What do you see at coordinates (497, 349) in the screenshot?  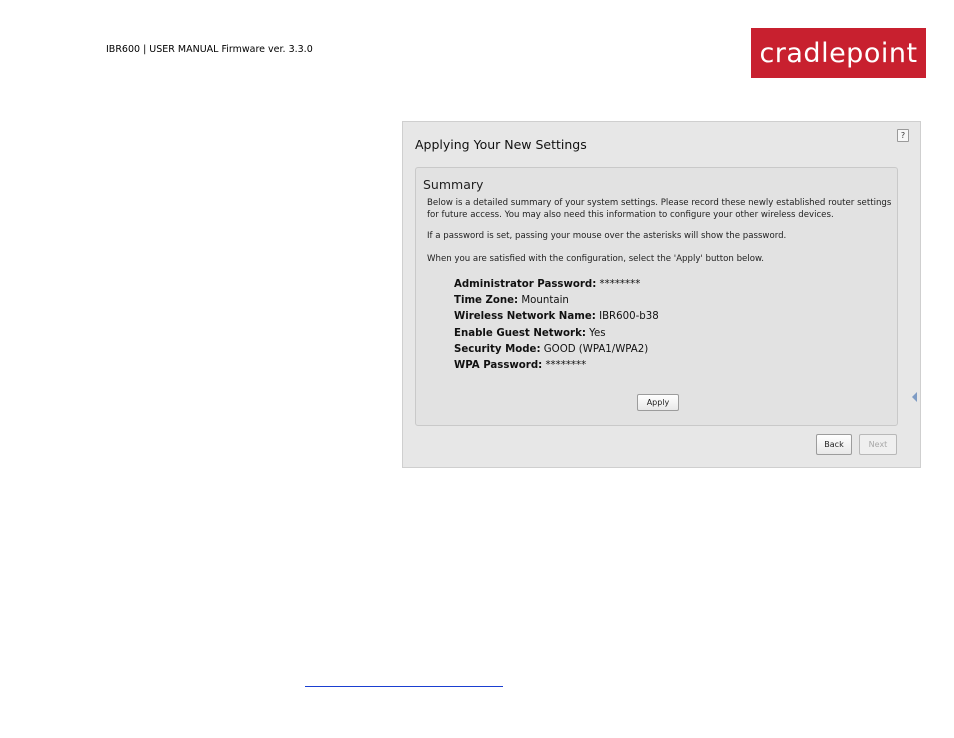 I see `setting-label: Security Mode:` at bounding box center [497, 349].